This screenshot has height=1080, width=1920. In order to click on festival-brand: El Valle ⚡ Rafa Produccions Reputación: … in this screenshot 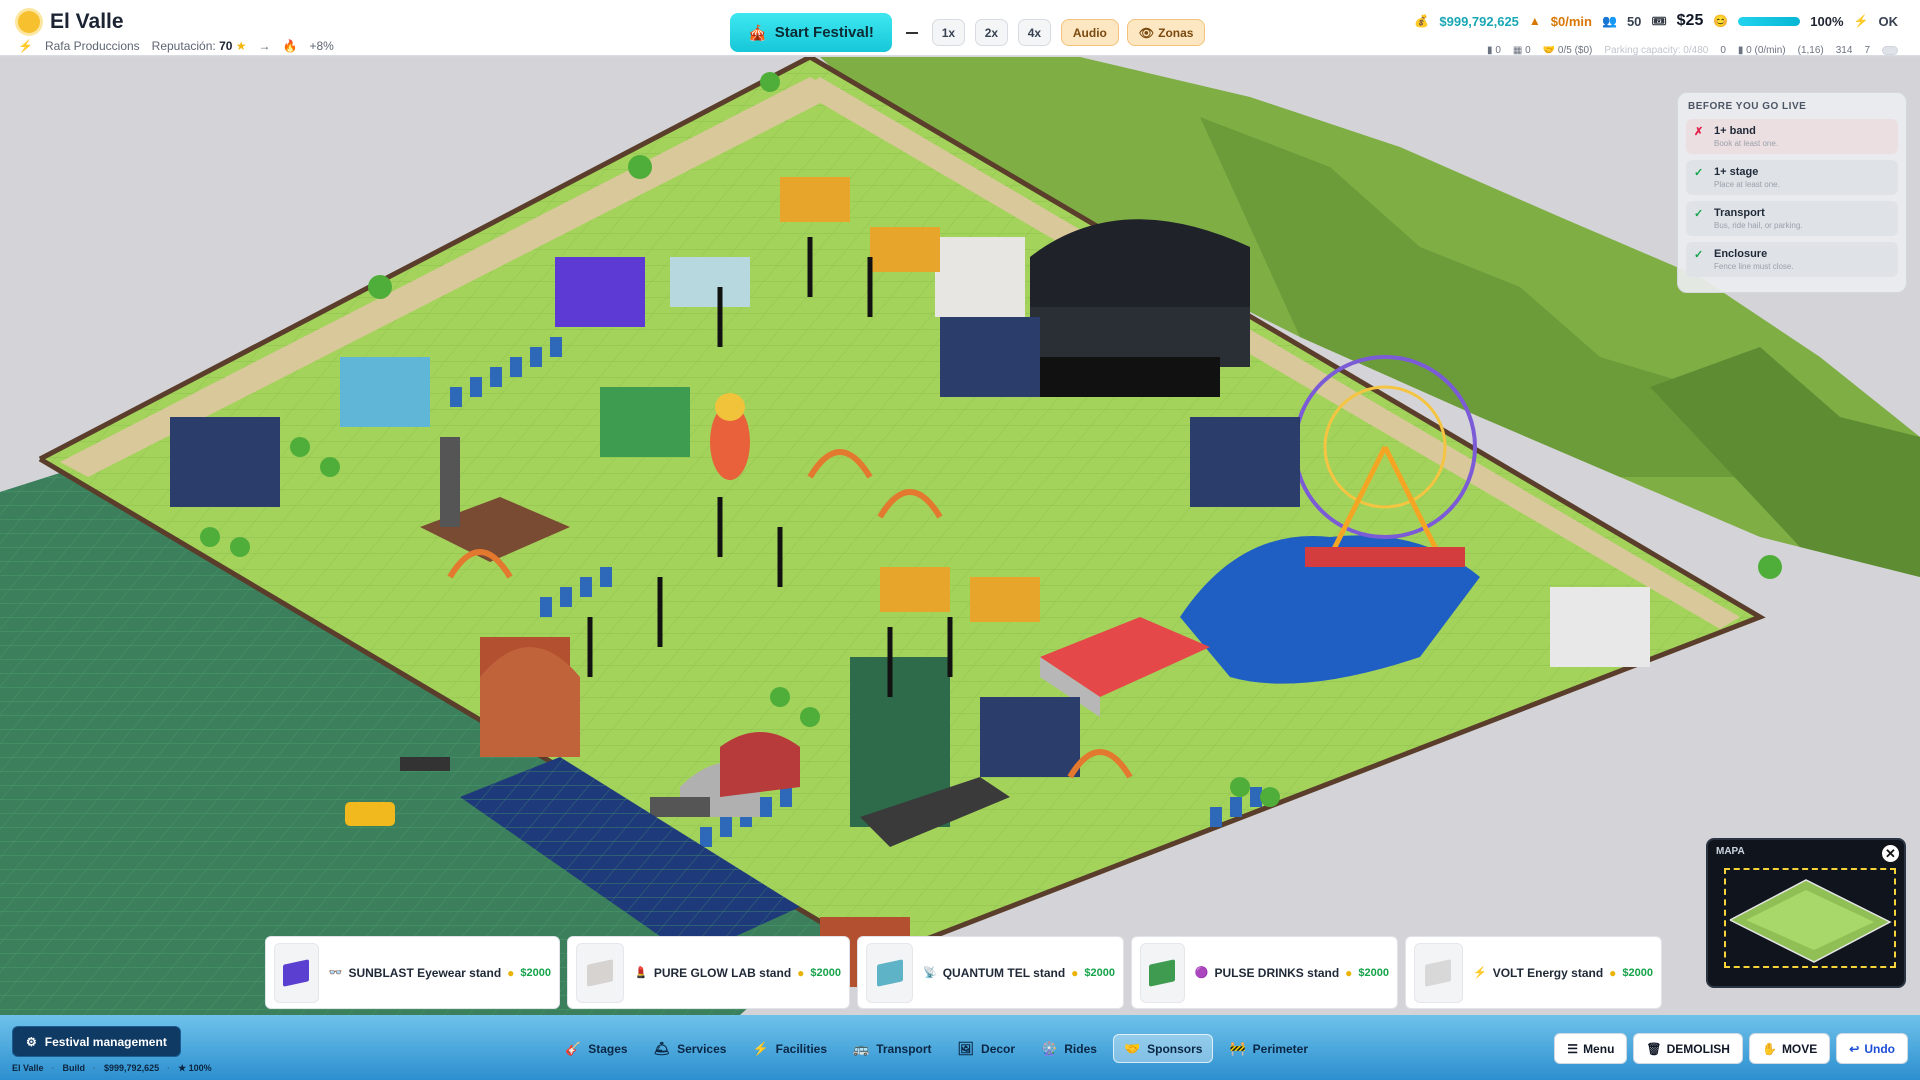, I will do `click(176, 31)`.